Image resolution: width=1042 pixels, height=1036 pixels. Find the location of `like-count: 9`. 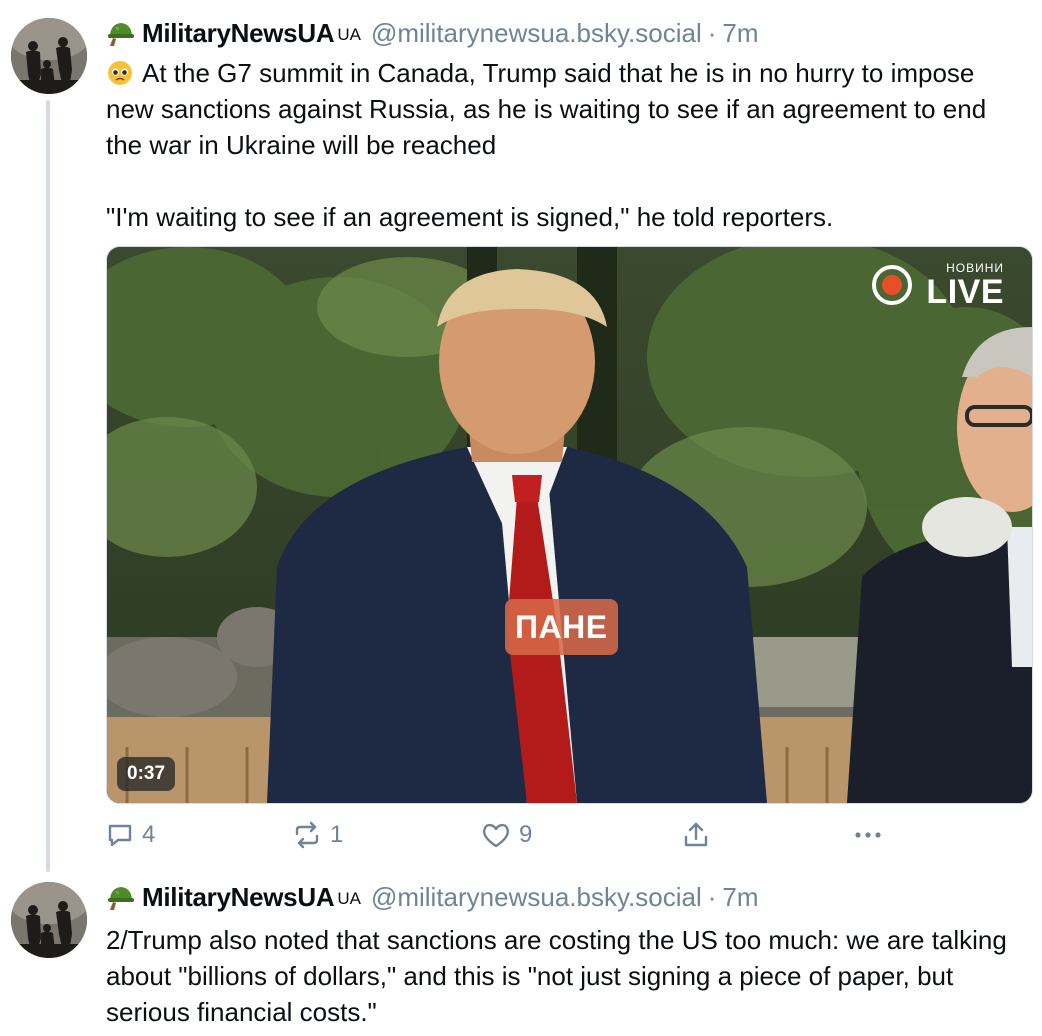

like-count: 9 is located at coordinates (526, 834).